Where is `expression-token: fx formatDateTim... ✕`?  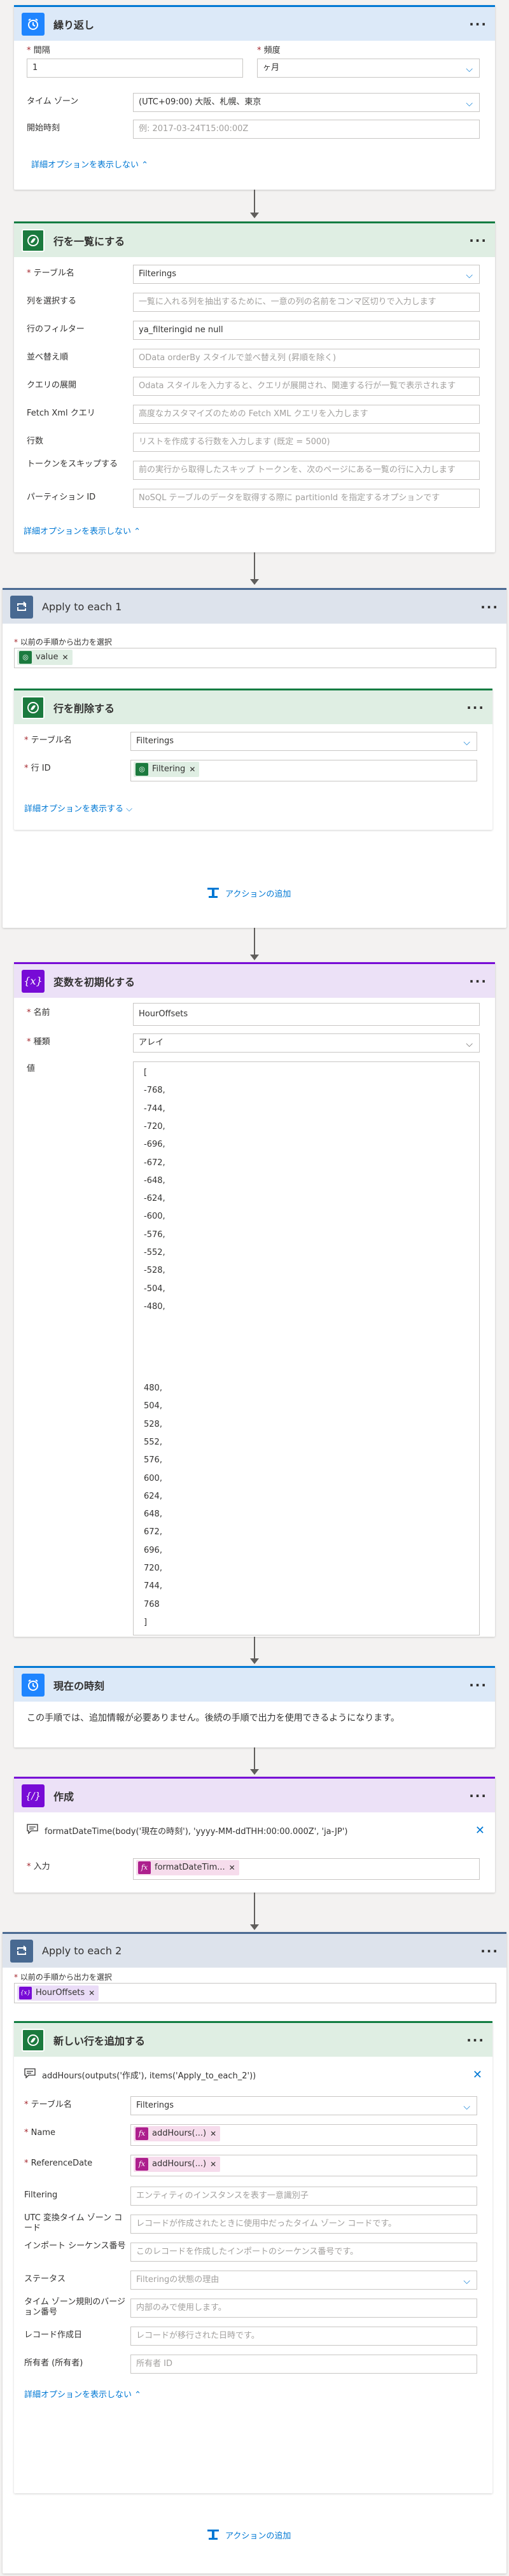 expression-token: fx formatDateTim... ✕ is located at coordinates (187, 1867).